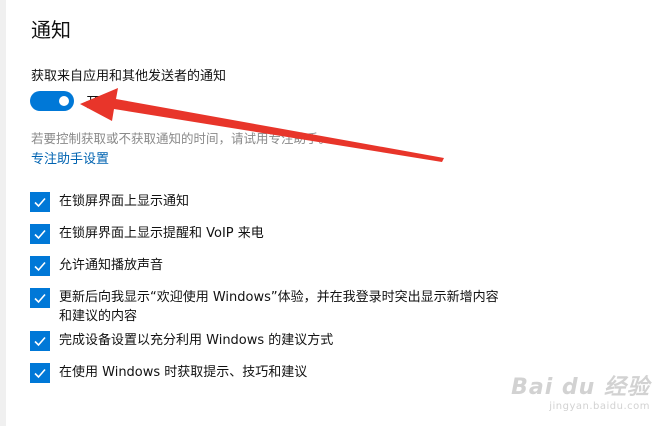 The width and height of the screenshot is (666, 426). I want to click on toggle-knob, so click(64, 101).